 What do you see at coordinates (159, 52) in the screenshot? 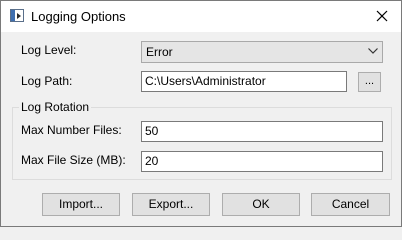
I see `log-level-value: Error` at bounding box center [159, 52].